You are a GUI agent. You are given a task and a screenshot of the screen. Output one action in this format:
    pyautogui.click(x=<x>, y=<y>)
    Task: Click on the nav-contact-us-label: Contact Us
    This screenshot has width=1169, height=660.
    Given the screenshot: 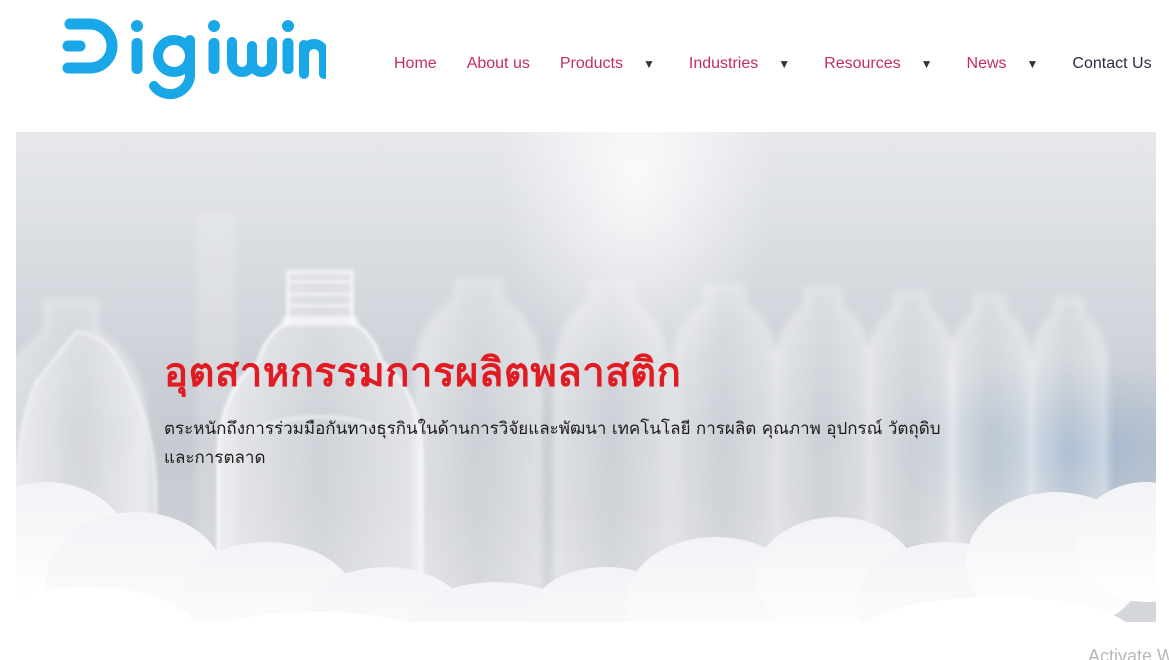 What is the action you would take?
    pyautogui.click(x=1112, y=63)
    